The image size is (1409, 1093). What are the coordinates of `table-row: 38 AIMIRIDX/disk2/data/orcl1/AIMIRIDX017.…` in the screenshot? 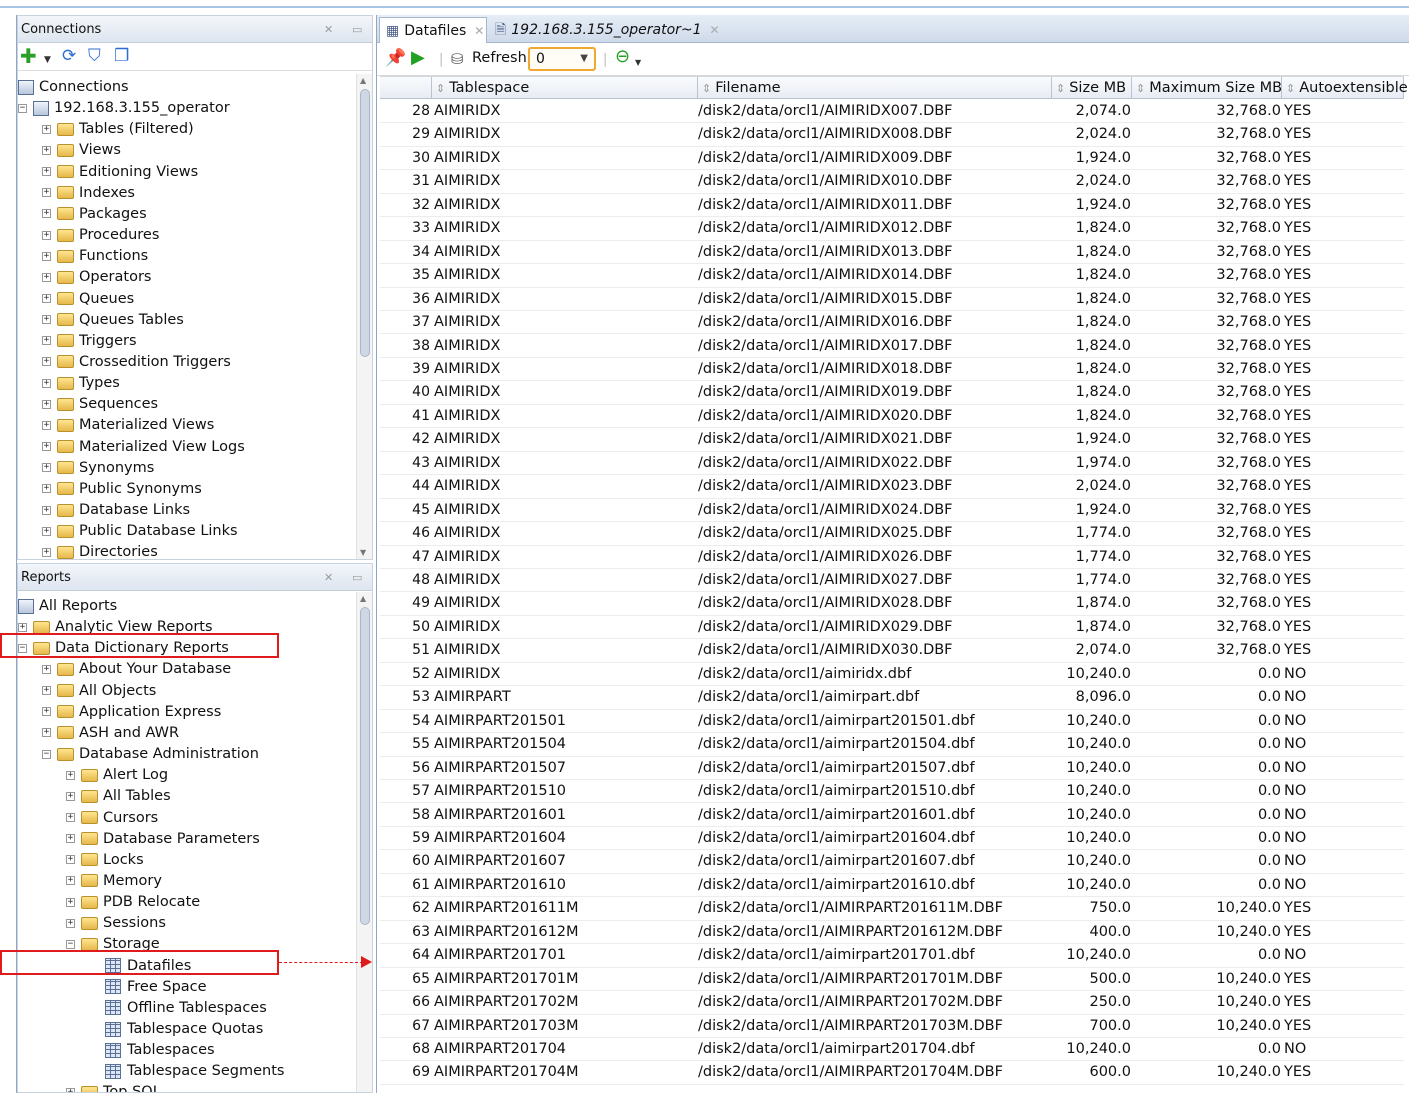 It's located at (892, 346).